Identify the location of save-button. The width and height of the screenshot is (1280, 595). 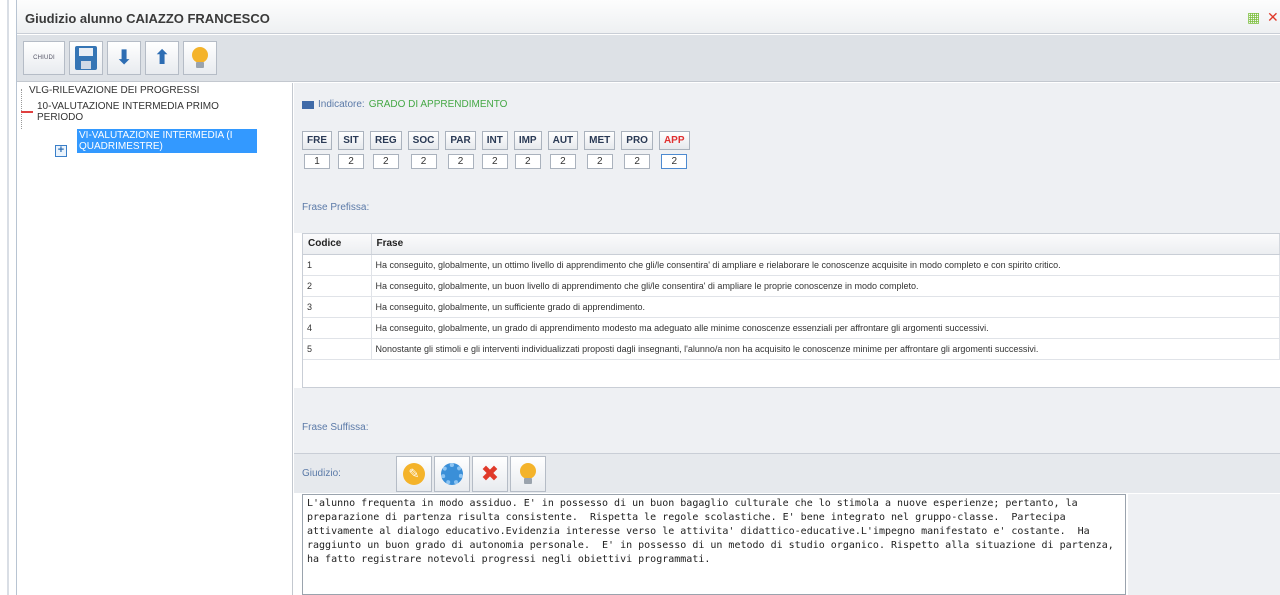
(86, 58).